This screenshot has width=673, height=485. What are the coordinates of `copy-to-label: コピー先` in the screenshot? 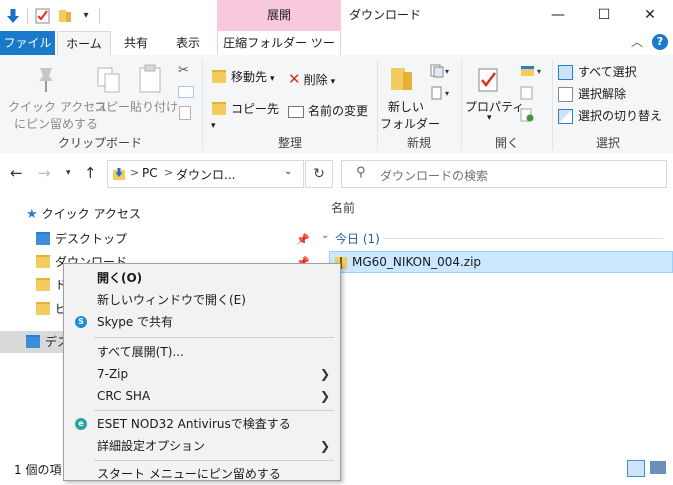 It's located at (255, 109).